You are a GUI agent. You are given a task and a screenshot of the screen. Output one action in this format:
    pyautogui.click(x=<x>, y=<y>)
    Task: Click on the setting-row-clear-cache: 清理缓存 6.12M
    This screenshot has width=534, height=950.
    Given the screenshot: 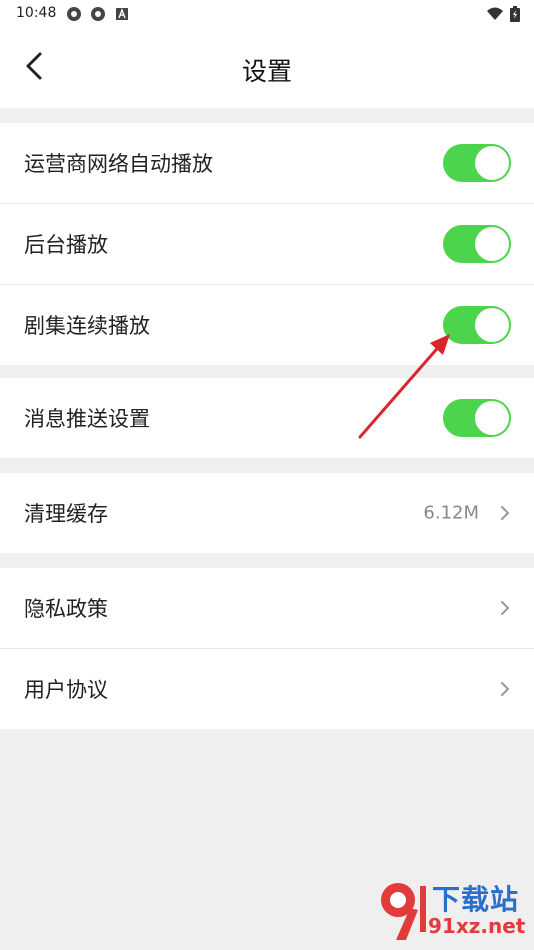 What is the action you would take?
    pyautogui.click(x=267, y=513)
    